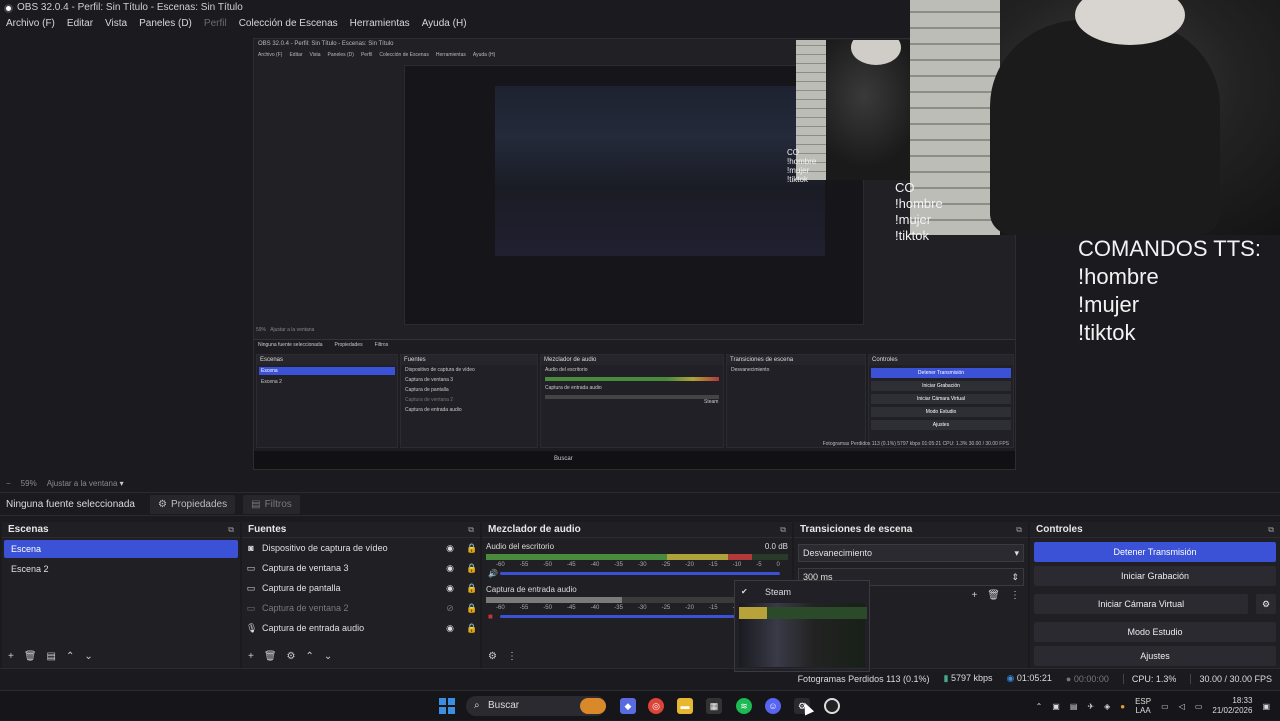  What do you see at coordinates (911, 553) in the screenshot?
I see `transition-select: Desvanecimiento ▾` at bounding box center [911, 553].